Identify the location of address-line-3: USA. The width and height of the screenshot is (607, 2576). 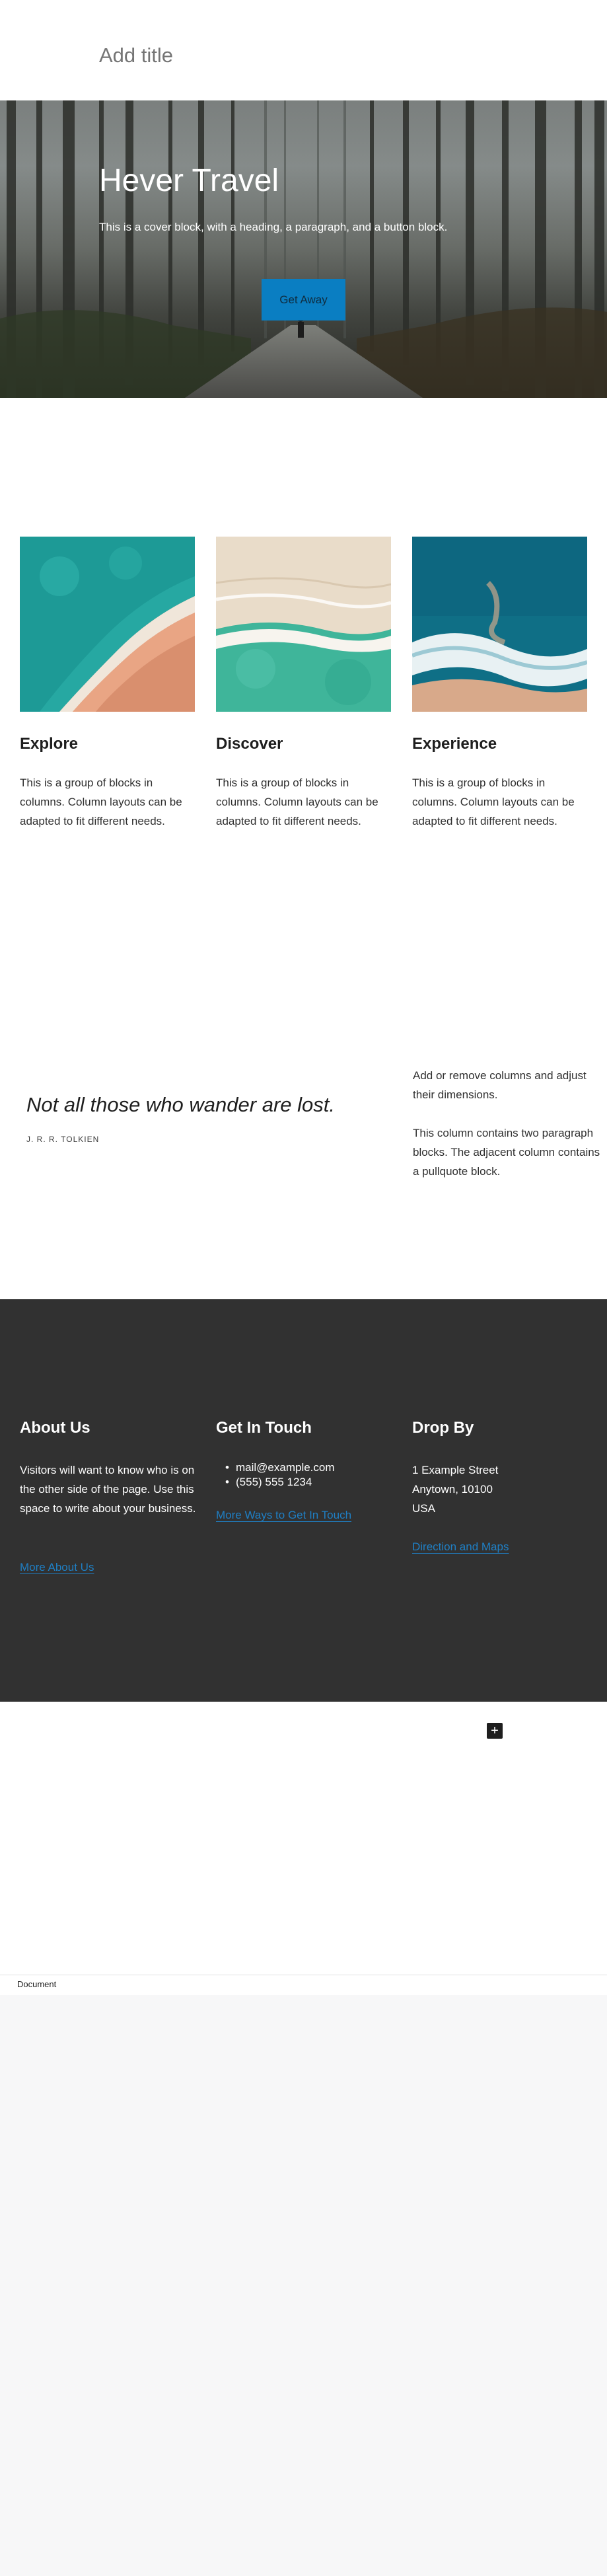
(423, 1508).